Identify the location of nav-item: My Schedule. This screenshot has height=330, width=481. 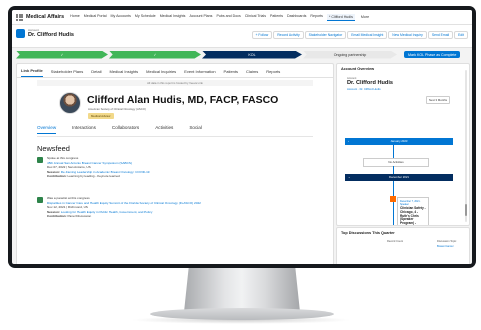
(145, 17).